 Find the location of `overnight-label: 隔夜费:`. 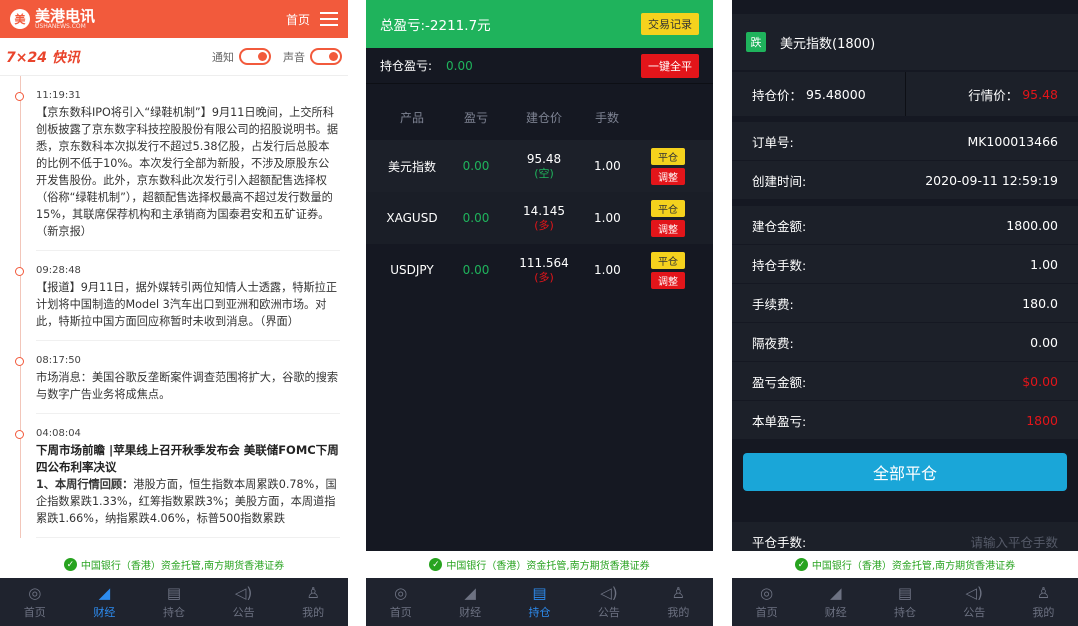

overnight-label: 隔夜费: is located at coordinates (773, 343).